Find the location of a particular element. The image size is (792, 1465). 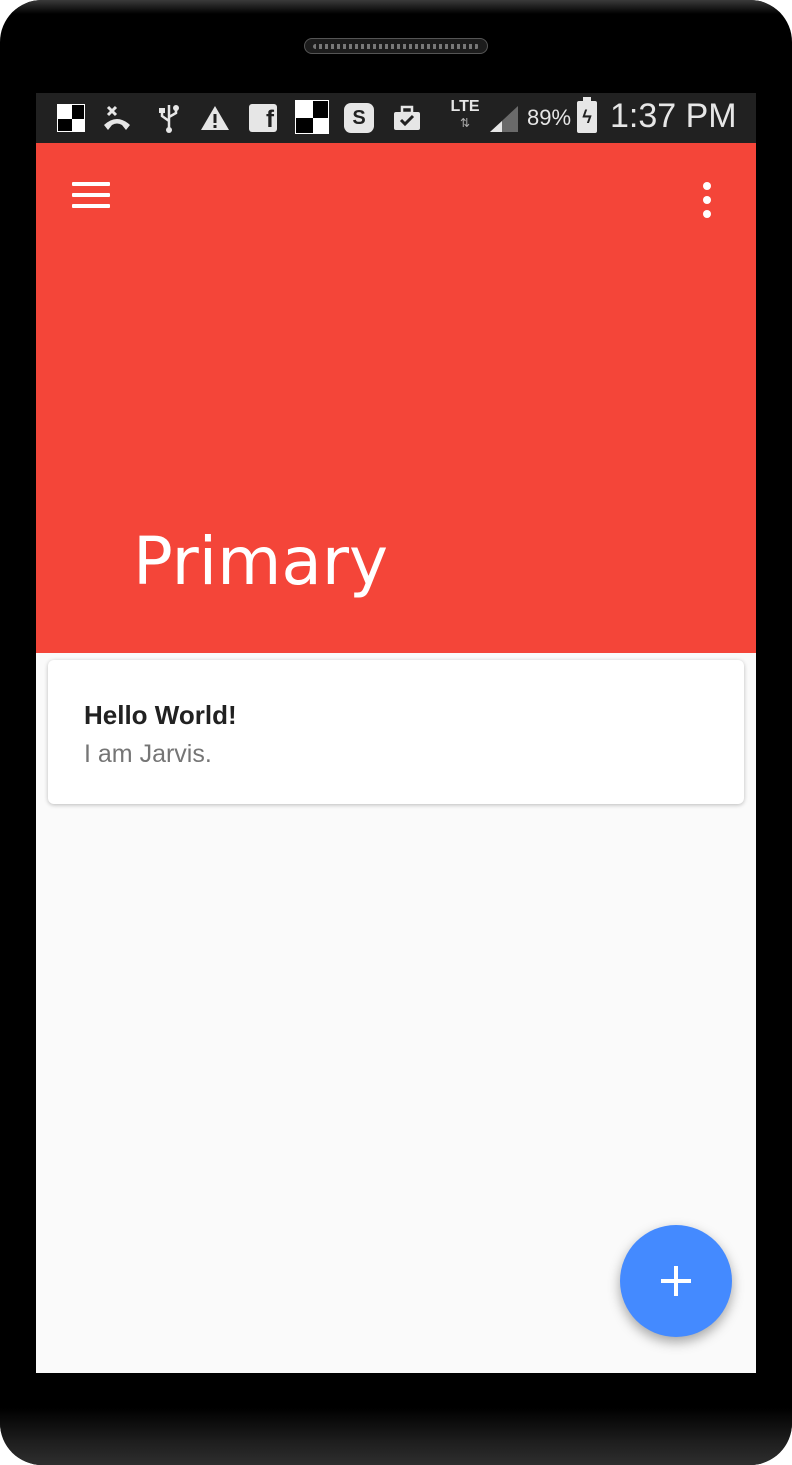

hamburger-menu-icon is located at coordinates (91, 195).